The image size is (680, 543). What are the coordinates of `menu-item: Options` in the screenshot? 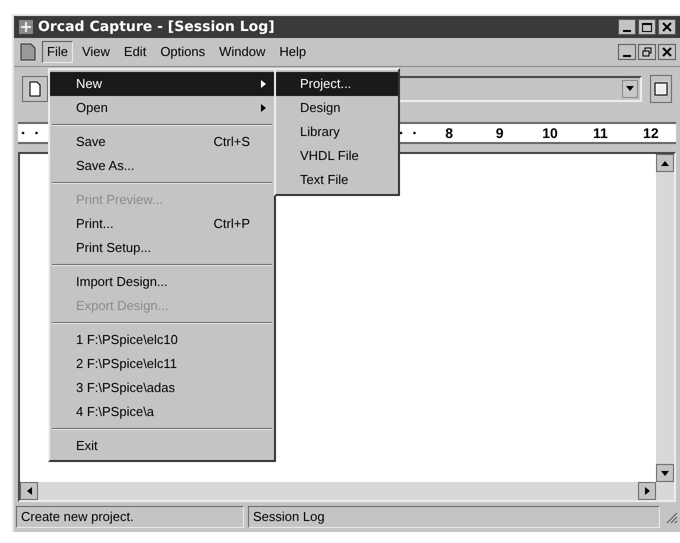 It's located at (182, 52).